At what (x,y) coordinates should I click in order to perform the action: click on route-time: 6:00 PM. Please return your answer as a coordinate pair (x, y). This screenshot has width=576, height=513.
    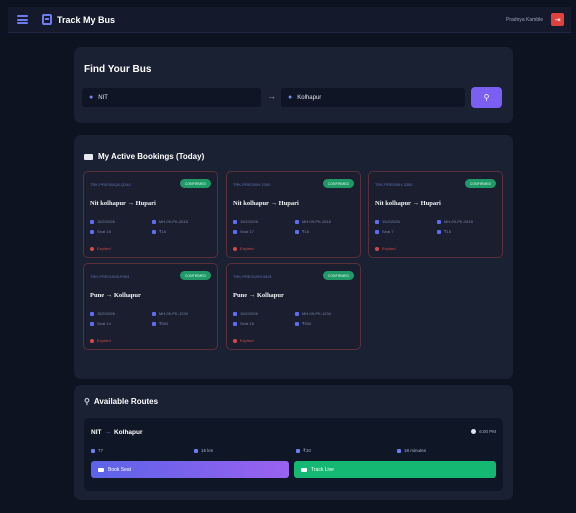
    Looking at the image, I should click on (483, 431).